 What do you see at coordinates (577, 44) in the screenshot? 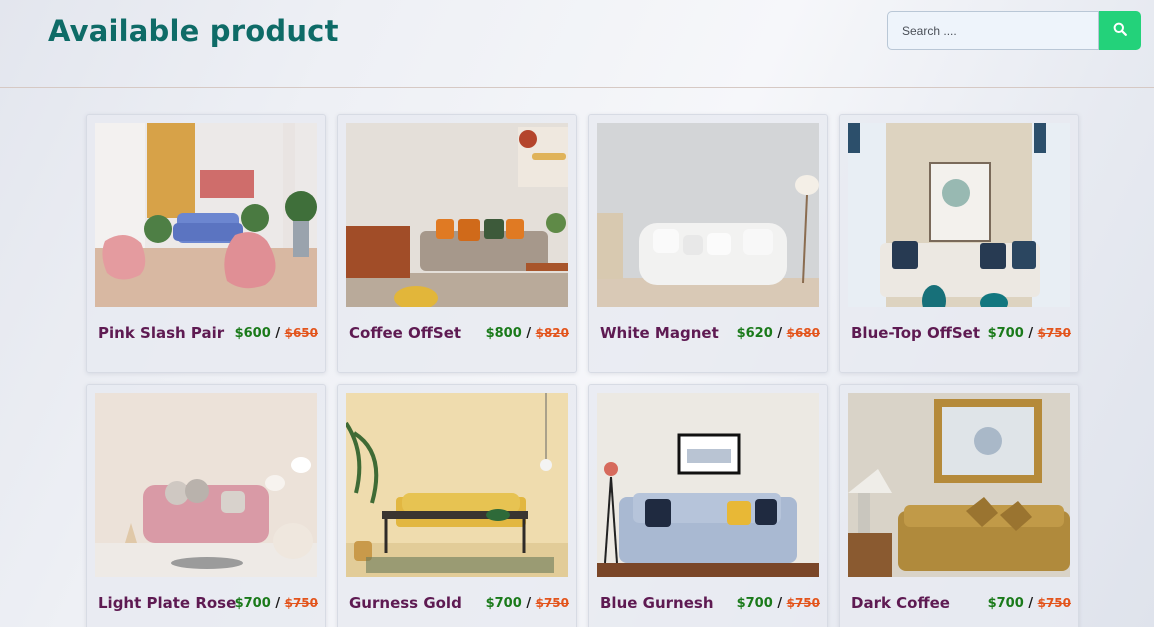
I see `page-header: Available product` at bounding box center [577, 44].